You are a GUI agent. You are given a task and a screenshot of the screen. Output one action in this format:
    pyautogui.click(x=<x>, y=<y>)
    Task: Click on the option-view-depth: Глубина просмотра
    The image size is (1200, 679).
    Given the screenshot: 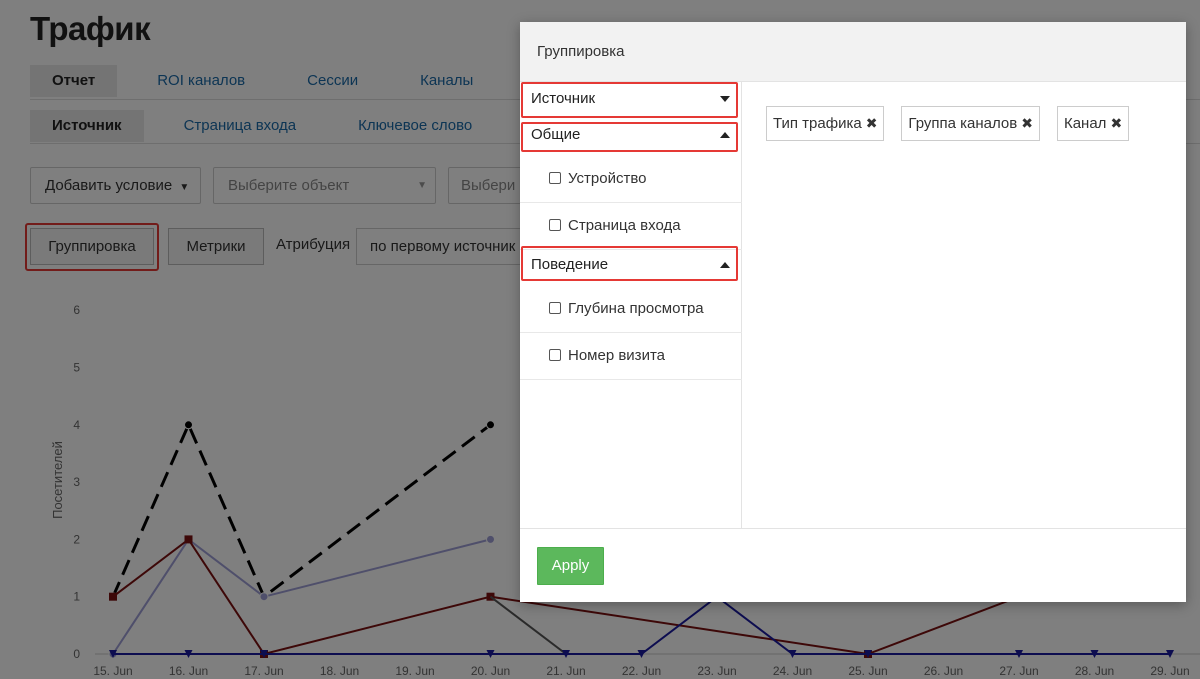 What is the action you would take?
    pyautogui.click(x=631, y=309)
    